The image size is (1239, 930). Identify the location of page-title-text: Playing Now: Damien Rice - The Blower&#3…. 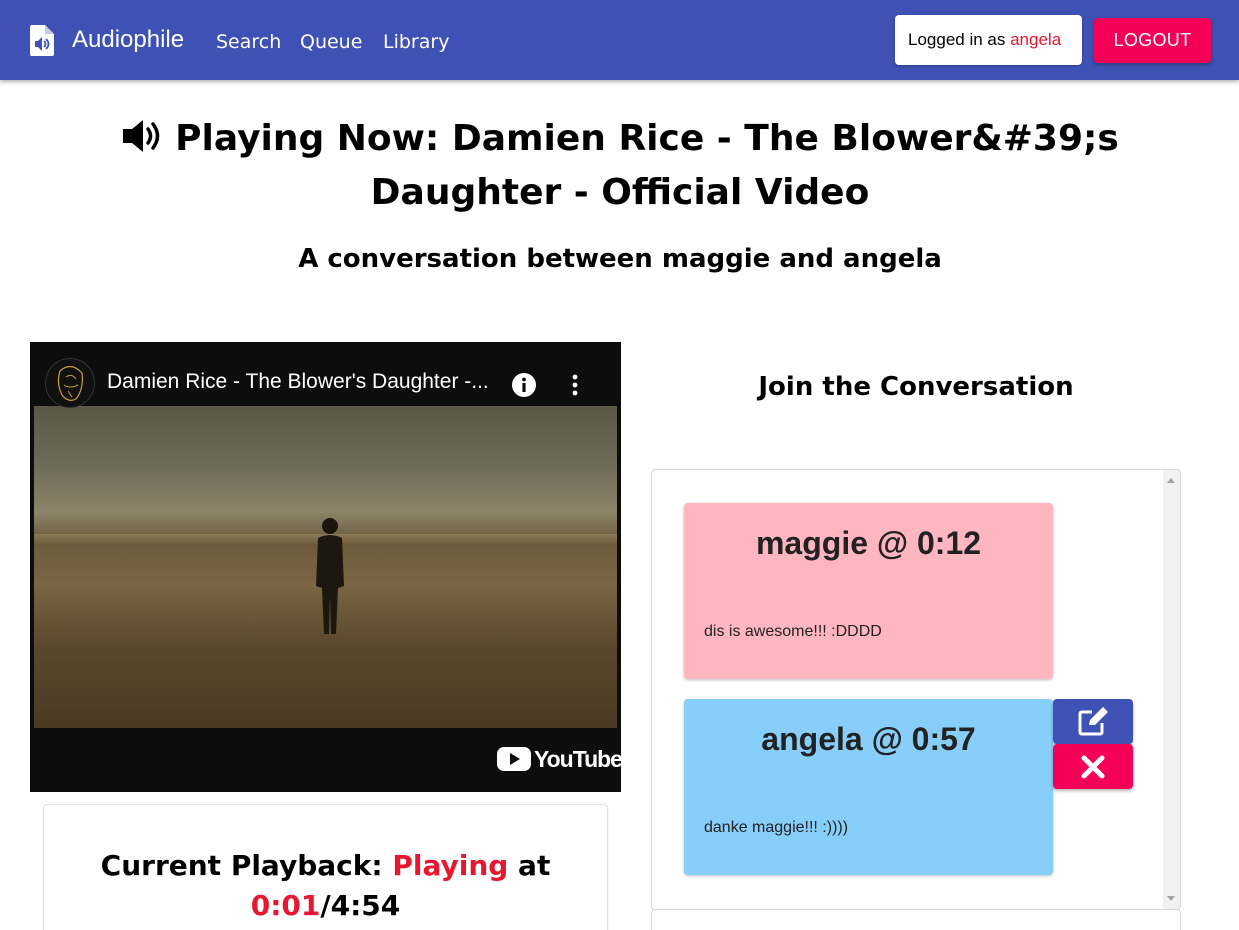
(647, 165).